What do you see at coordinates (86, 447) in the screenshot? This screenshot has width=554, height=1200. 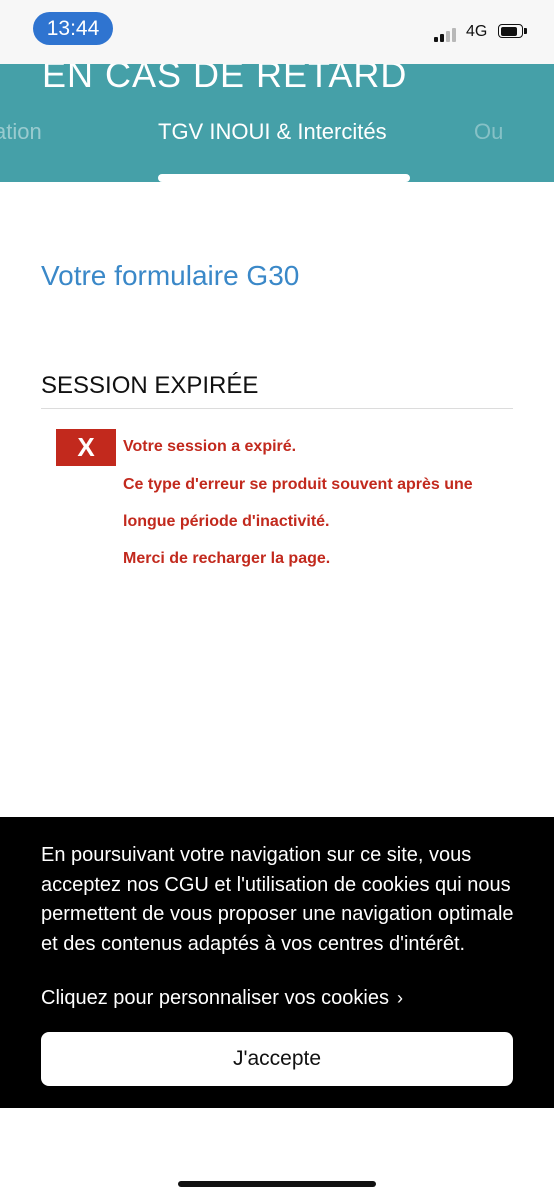 I see `error-x-icon: X` at bounding box center [86, 447].